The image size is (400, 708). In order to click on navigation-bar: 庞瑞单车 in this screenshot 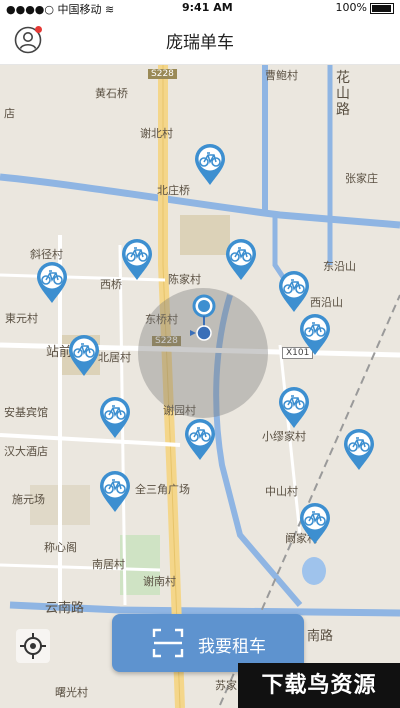, I will do `click(200, 40)`.